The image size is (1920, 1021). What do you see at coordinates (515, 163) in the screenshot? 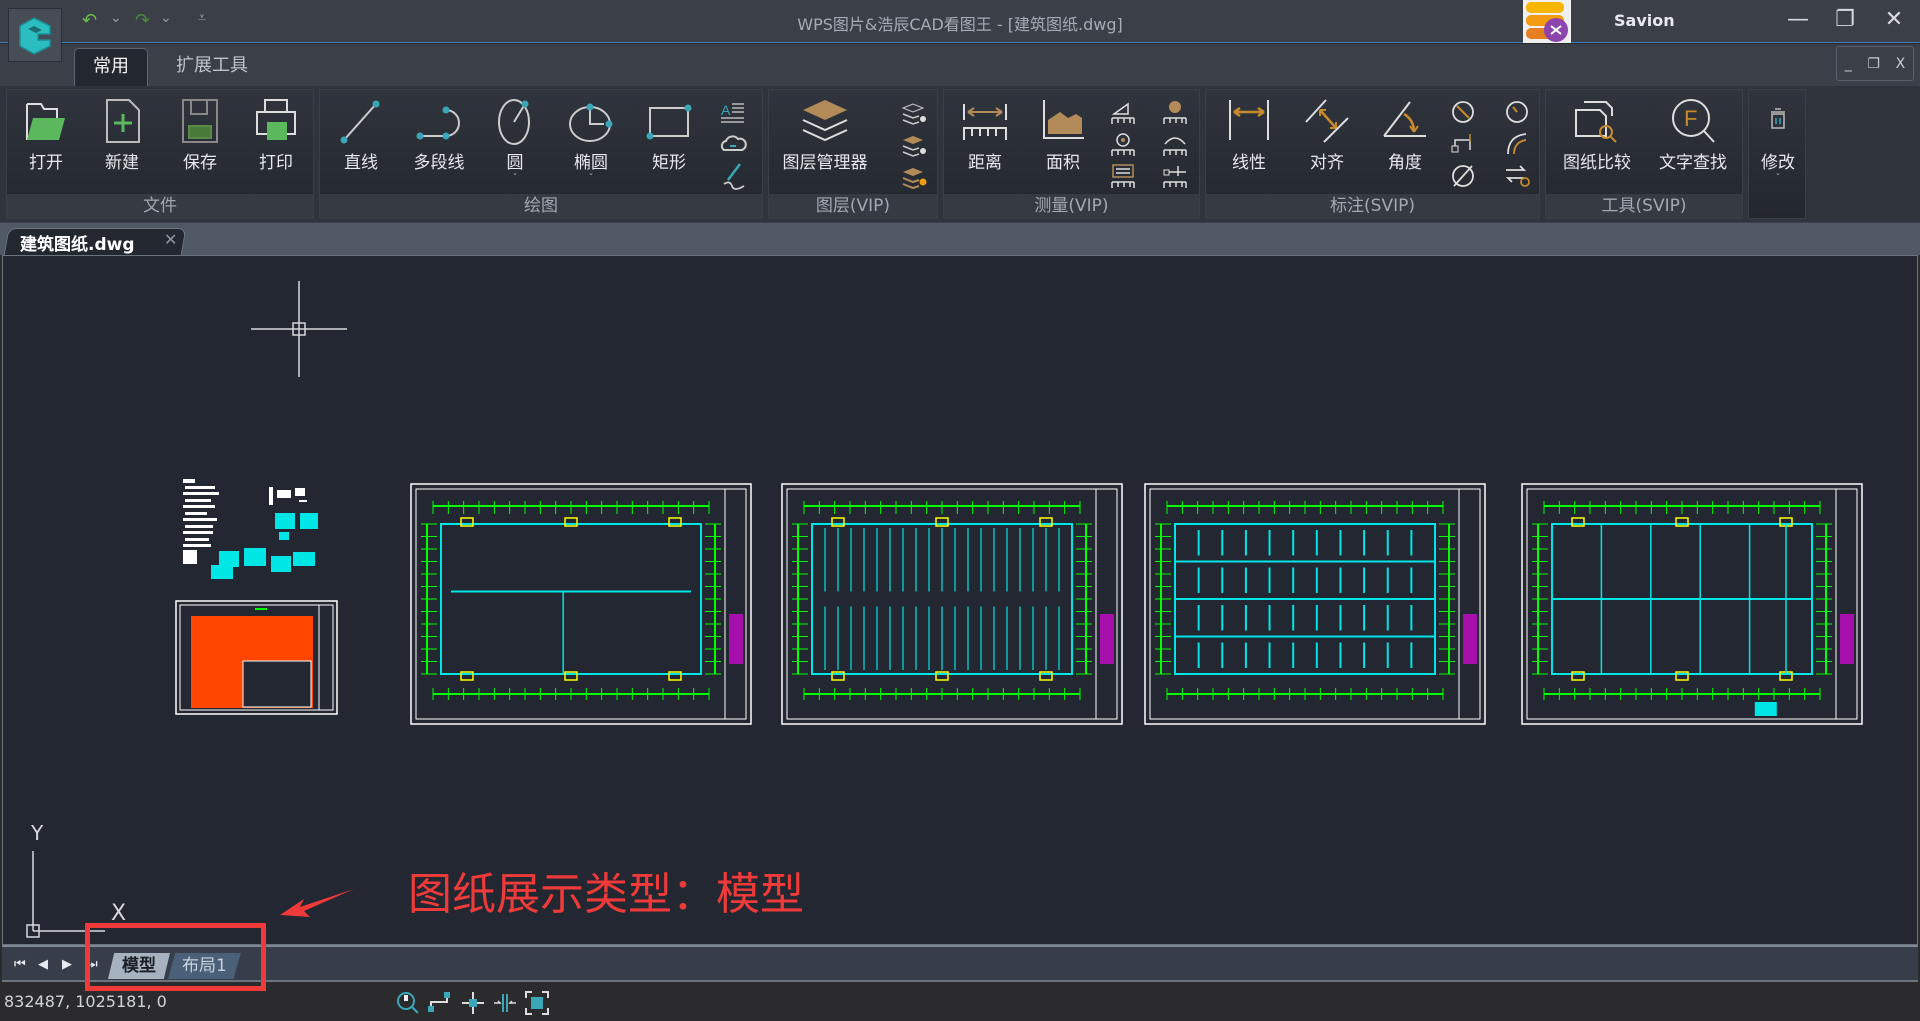
I see `circle-label: 圆` at bounding box center [515, 163].